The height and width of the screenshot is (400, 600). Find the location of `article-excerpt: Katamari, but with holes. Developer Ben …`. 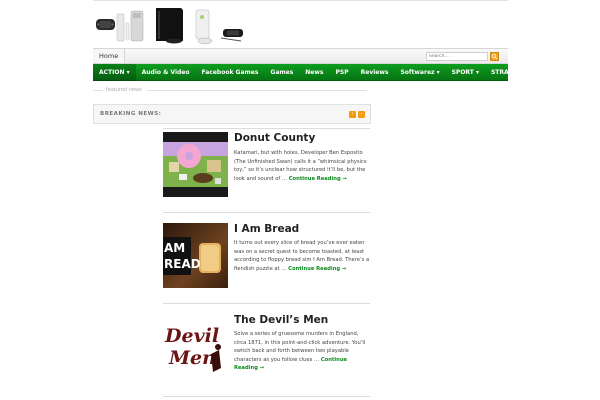

article-excerpt: Katamari, but with holes. Developer Ben … is located at coordinates (302, 166).